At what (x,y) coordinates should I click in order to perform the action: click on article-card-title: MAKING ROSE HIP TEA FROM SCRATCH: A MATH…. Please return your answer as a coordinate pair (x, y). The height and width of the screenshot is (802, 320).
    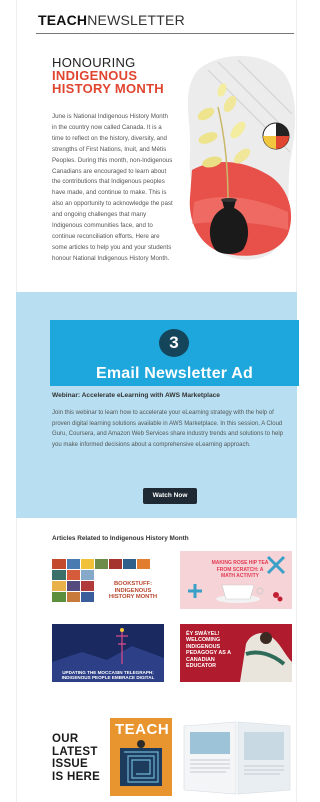
    Looking at the image, I should click on (240, 570).